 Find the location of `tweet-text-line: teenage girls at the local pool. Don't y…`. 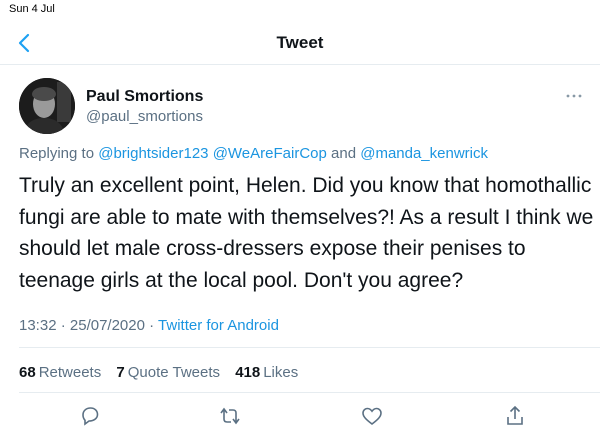

tweet-text-line: teenage girls at the local pool. Don't y… is located at coordinates (241, 280).